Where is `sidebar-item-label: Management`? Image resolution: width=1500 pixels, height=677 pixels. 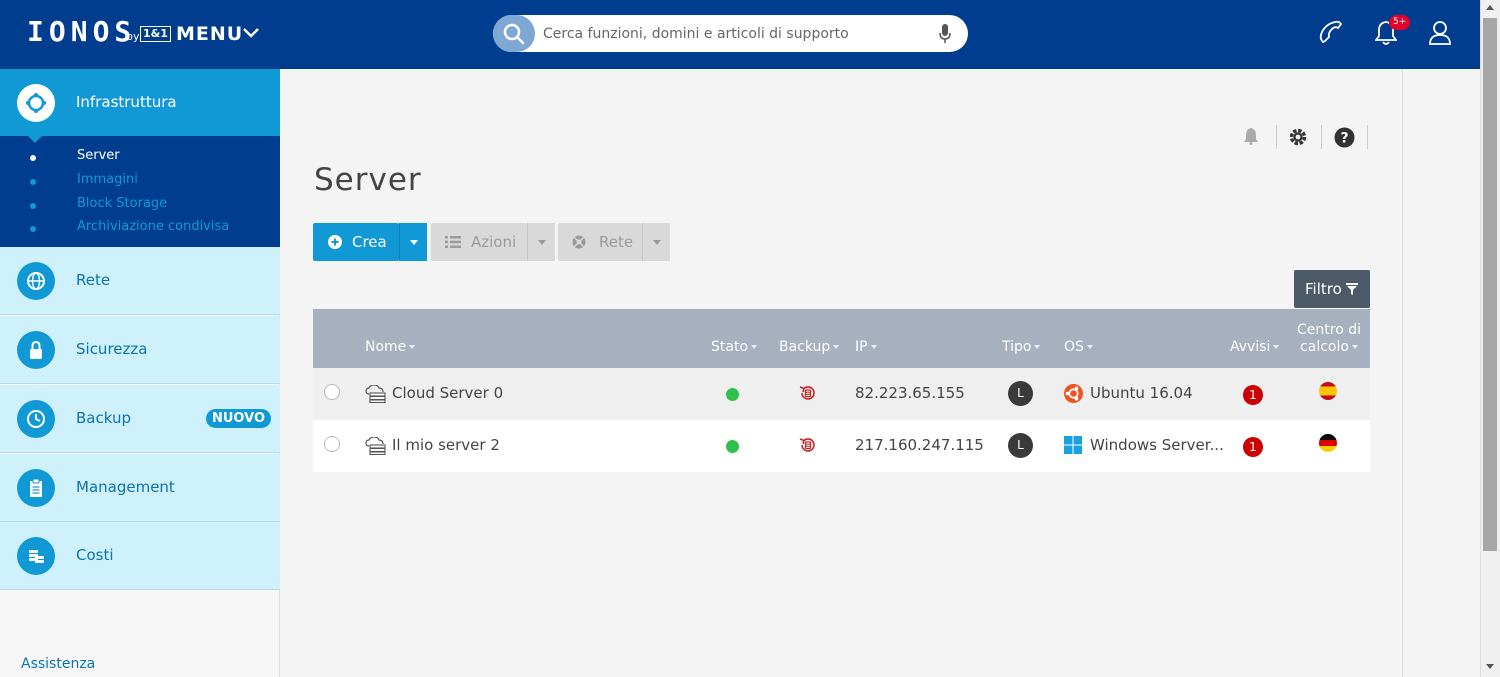 sidebar-item-label: Management is located at coordinates (125, 487).